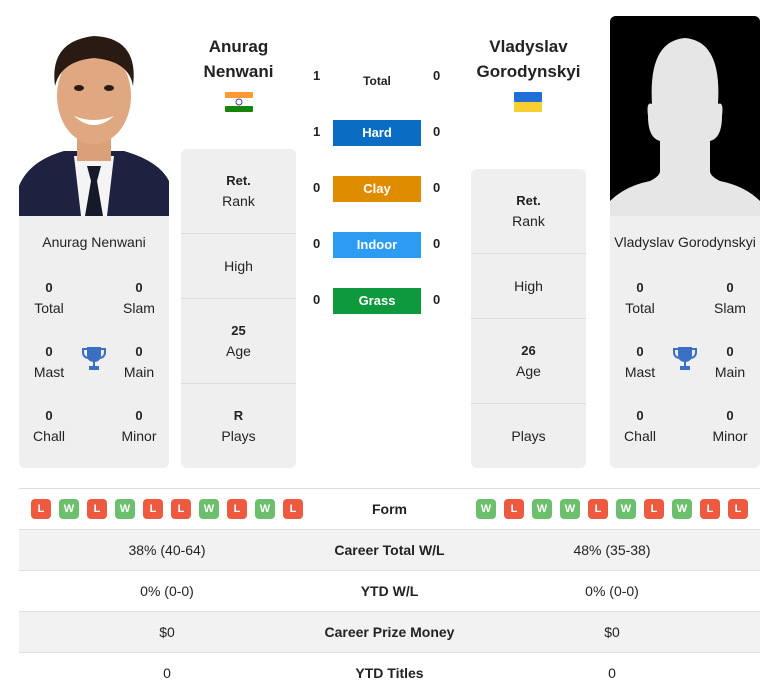 Image resolution: width=779 pixels, height=699 pixels. Describe the element at coordinates (317, 75) in the screenshot. I see `h2h-left-count: 1` at that location.